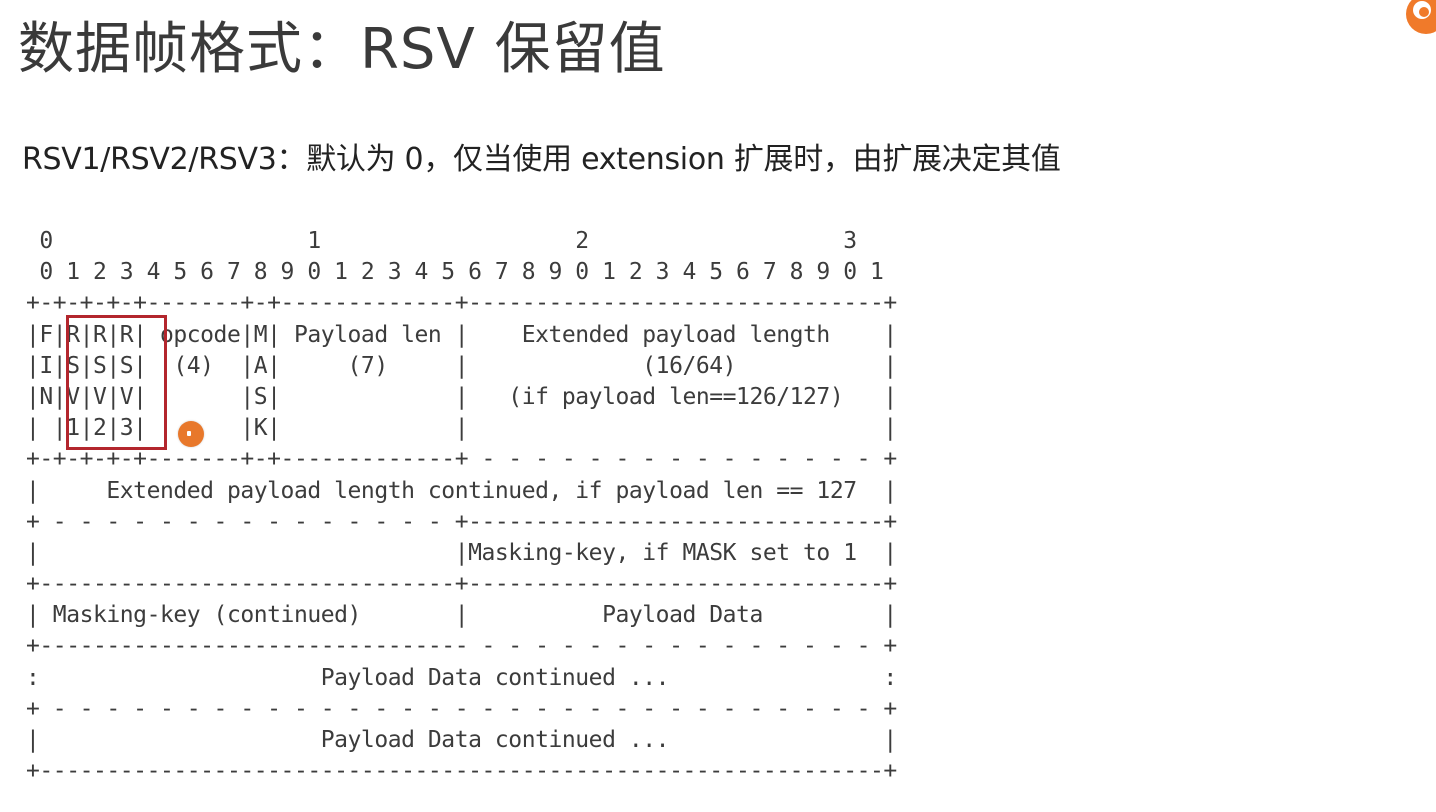 Image resolution: width=1436 pixels, height=812 pixels. Describe the element at coordinates (461, 677) in the screenshot. I see `diagram-line: : Payload Data continued ... :` at that location.